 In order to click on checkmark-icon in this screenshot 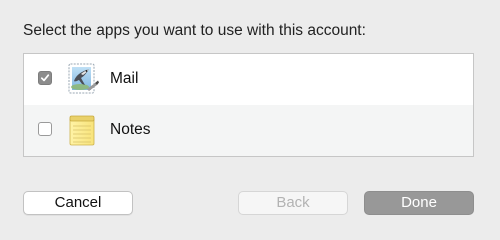, I will do `click(45, 78)`.